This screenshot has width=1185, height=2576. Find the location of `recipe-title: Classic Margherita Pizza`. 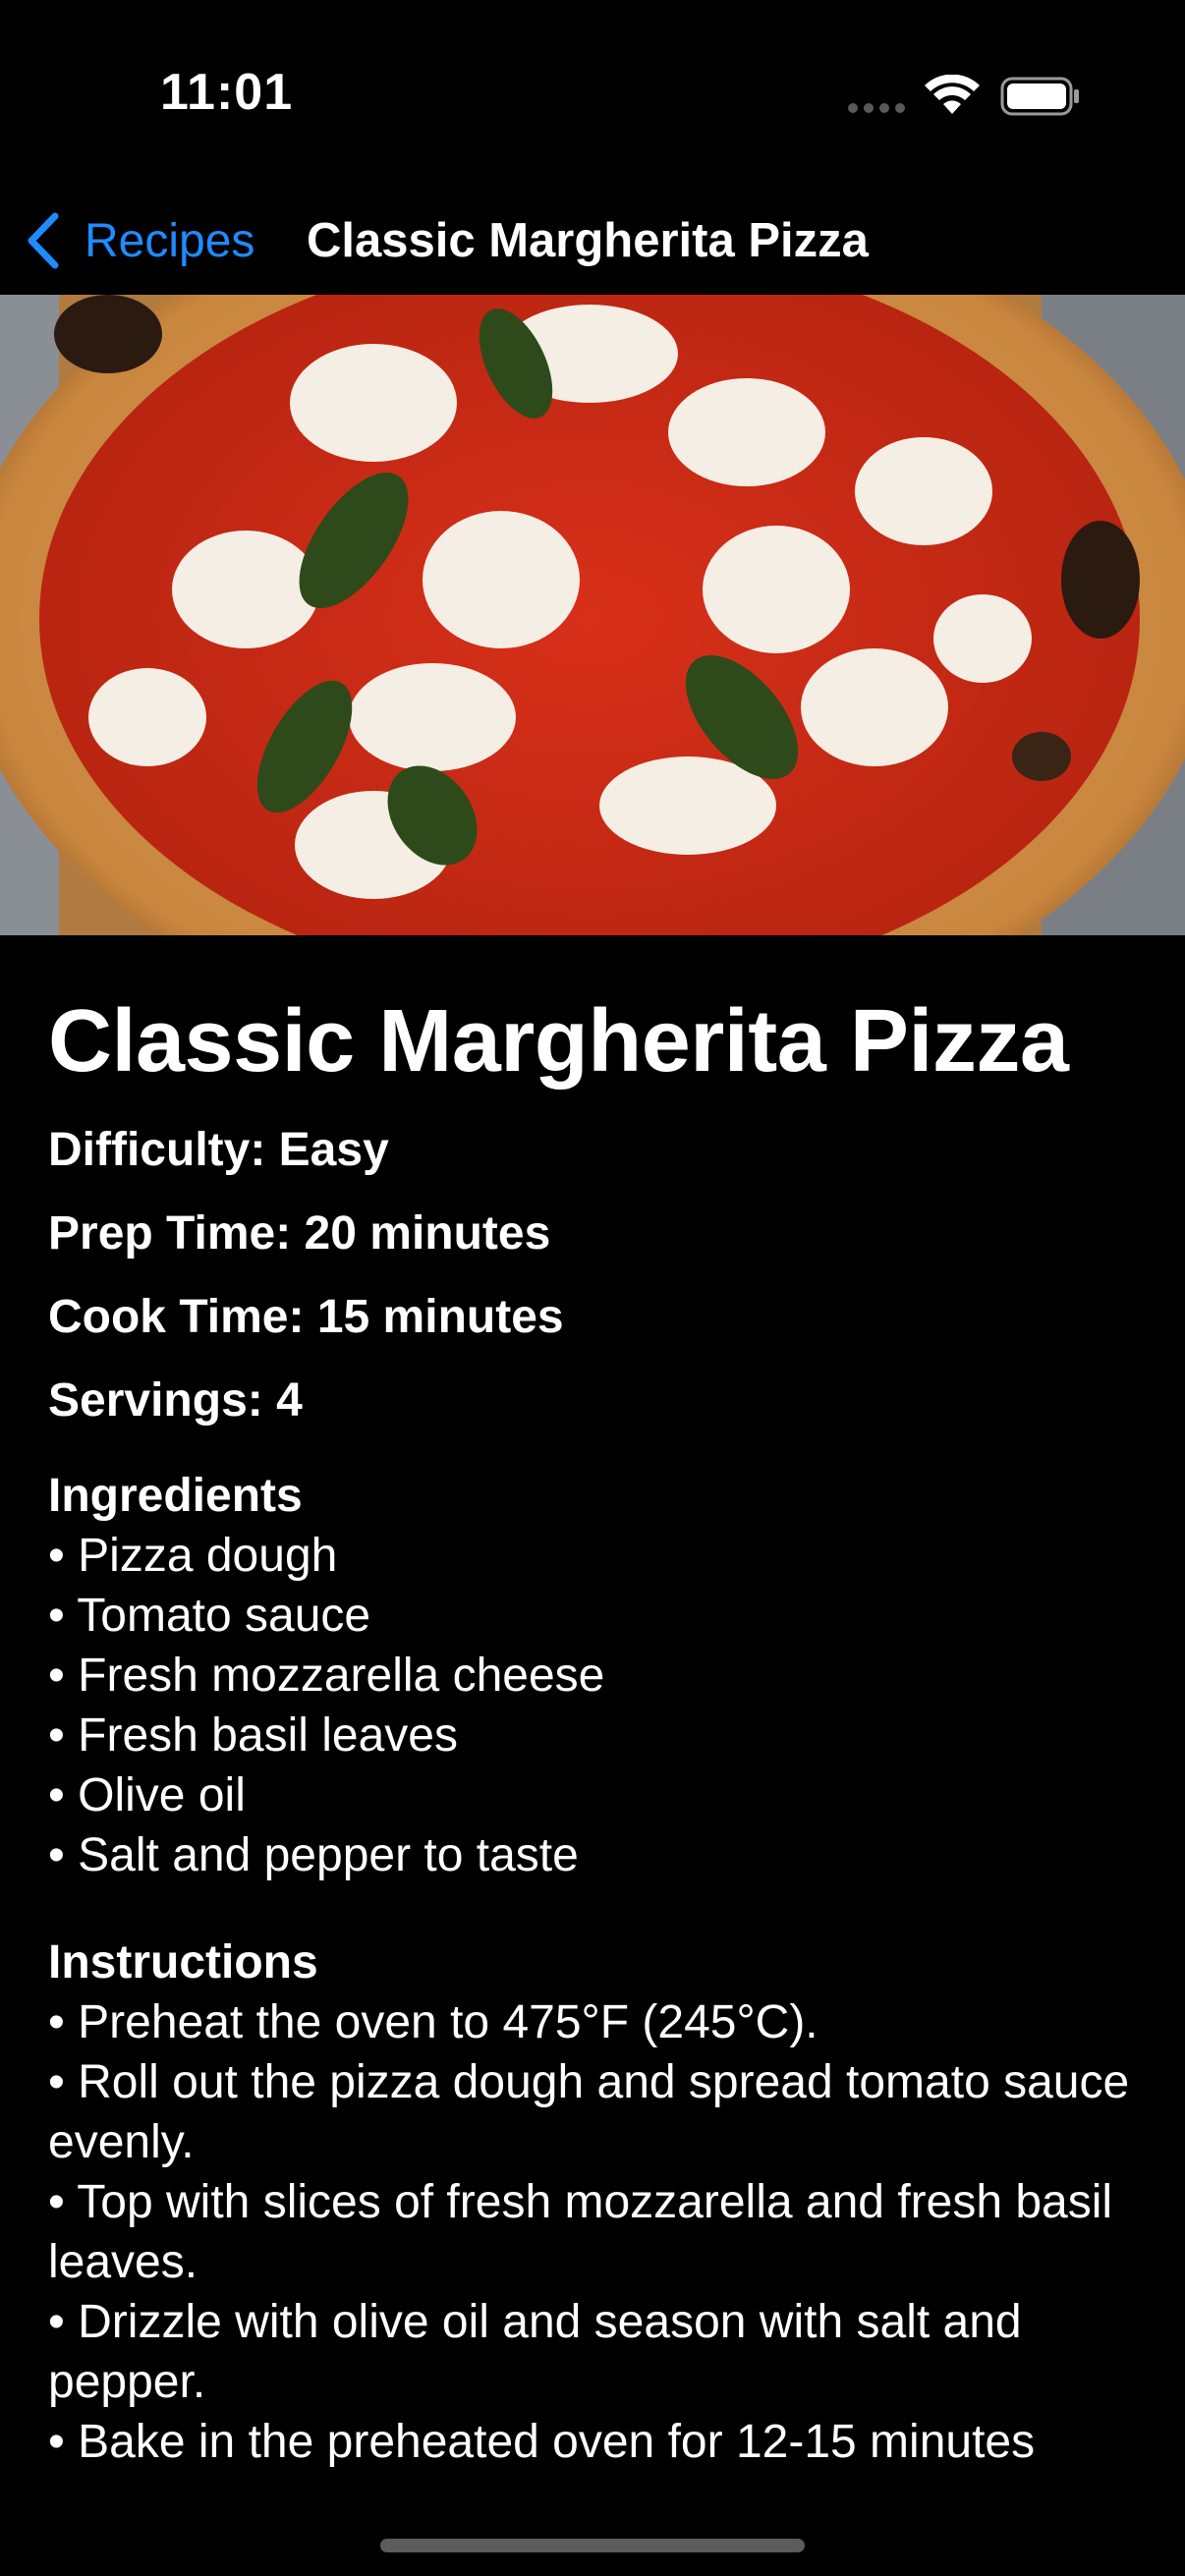

recipe-title: Classic Margherita Pizza is located at coordinates (559, 1041).